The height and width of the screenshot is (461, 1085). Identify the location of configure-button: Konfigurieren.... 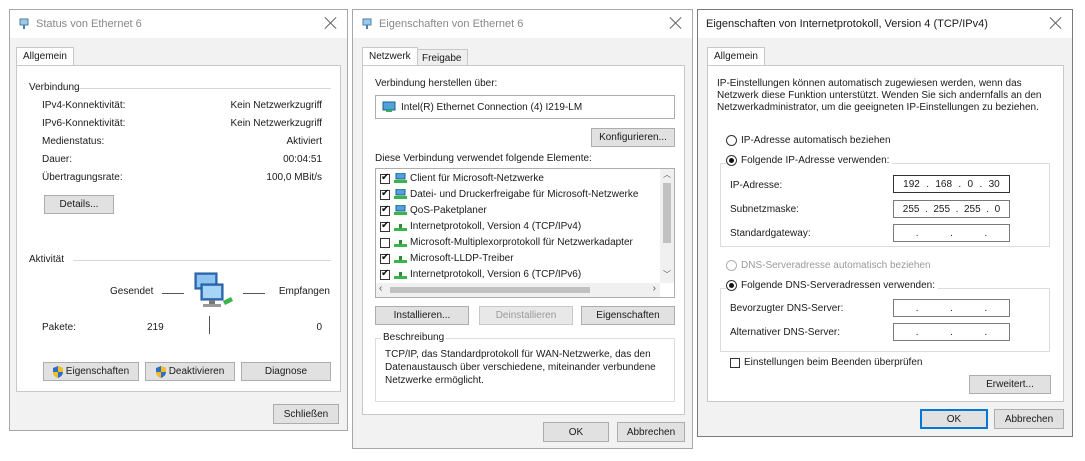
(633, 137).